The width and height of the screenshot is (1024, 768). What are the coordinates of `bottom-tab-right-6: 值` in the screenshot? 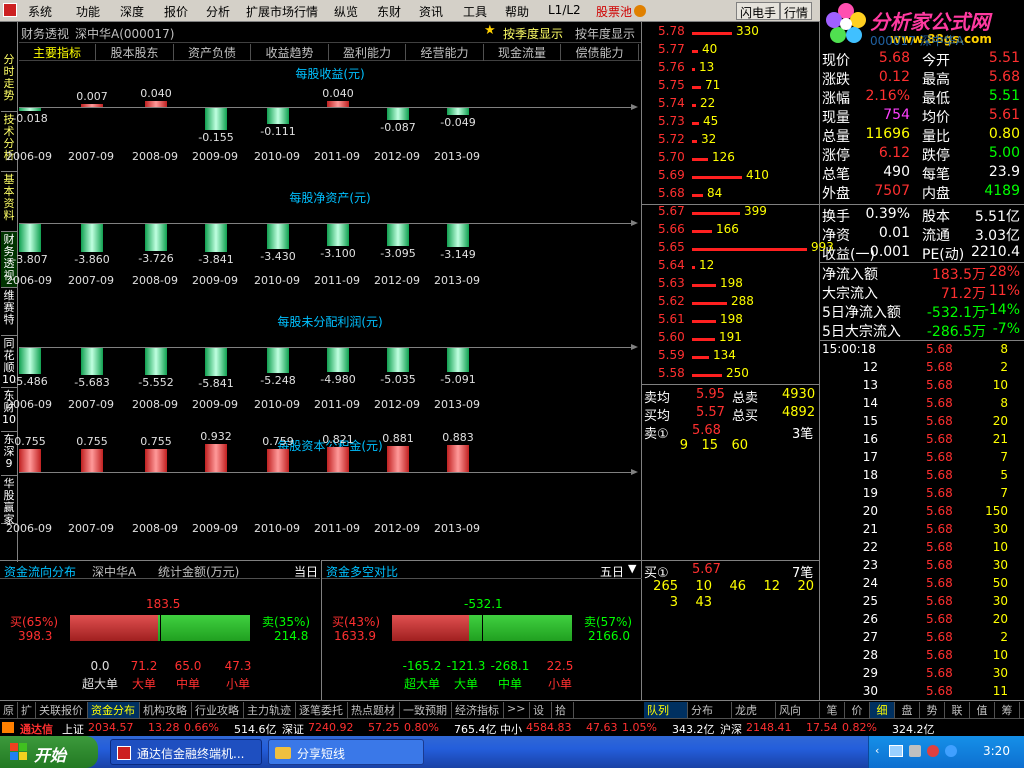 It's located at (982, 710).